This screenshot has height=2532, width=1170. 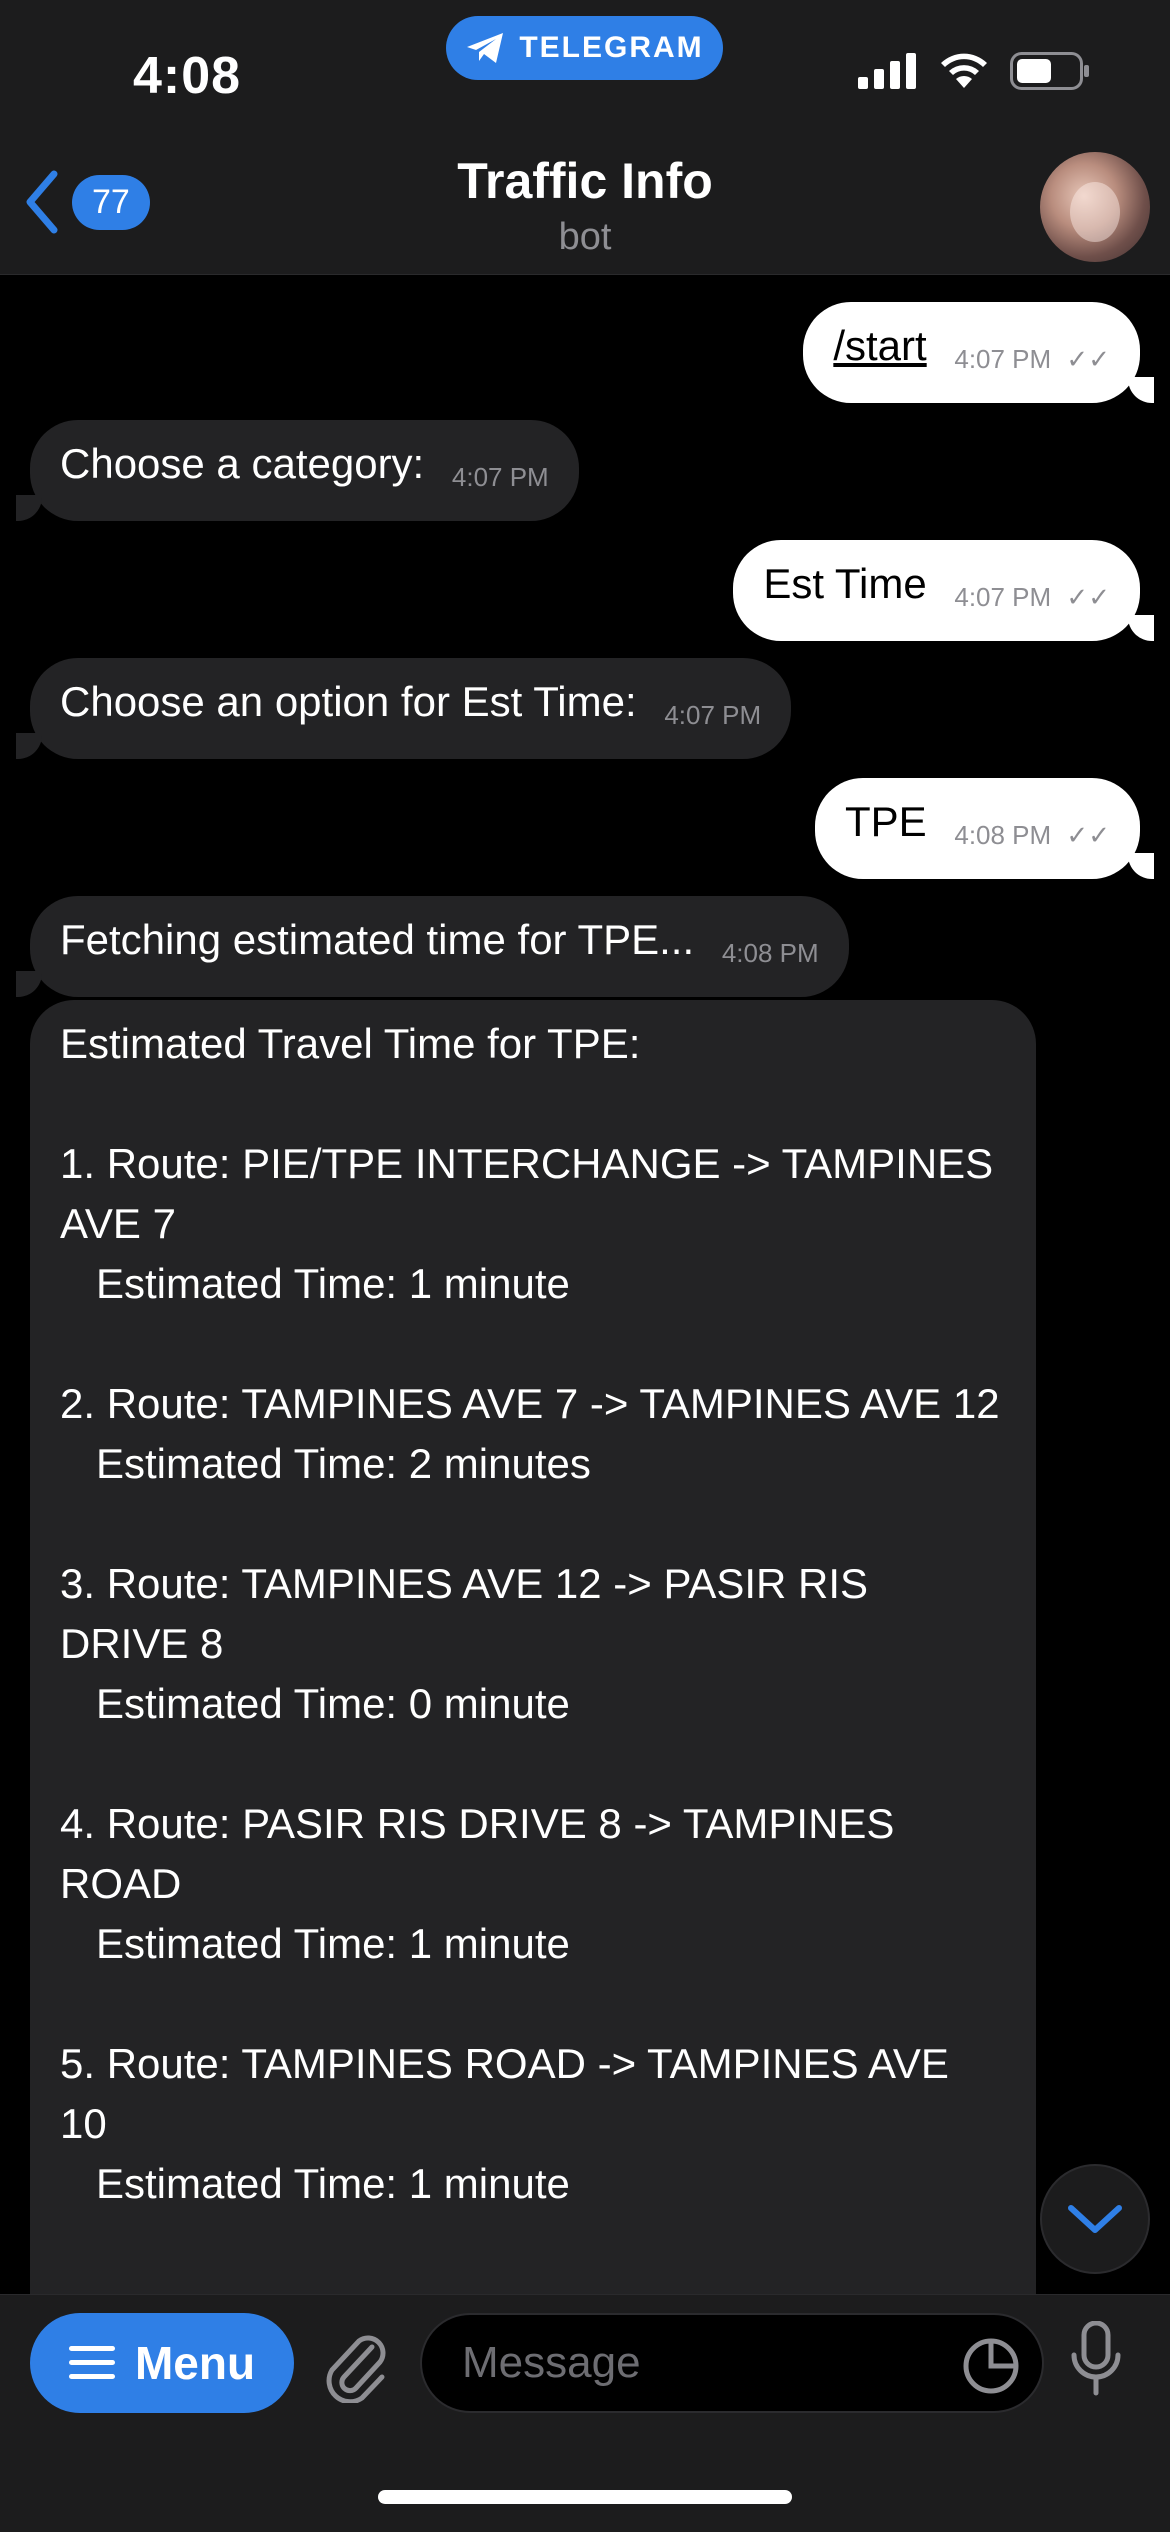 I want to click on sticker-icon, so click(x=991, y=2366).